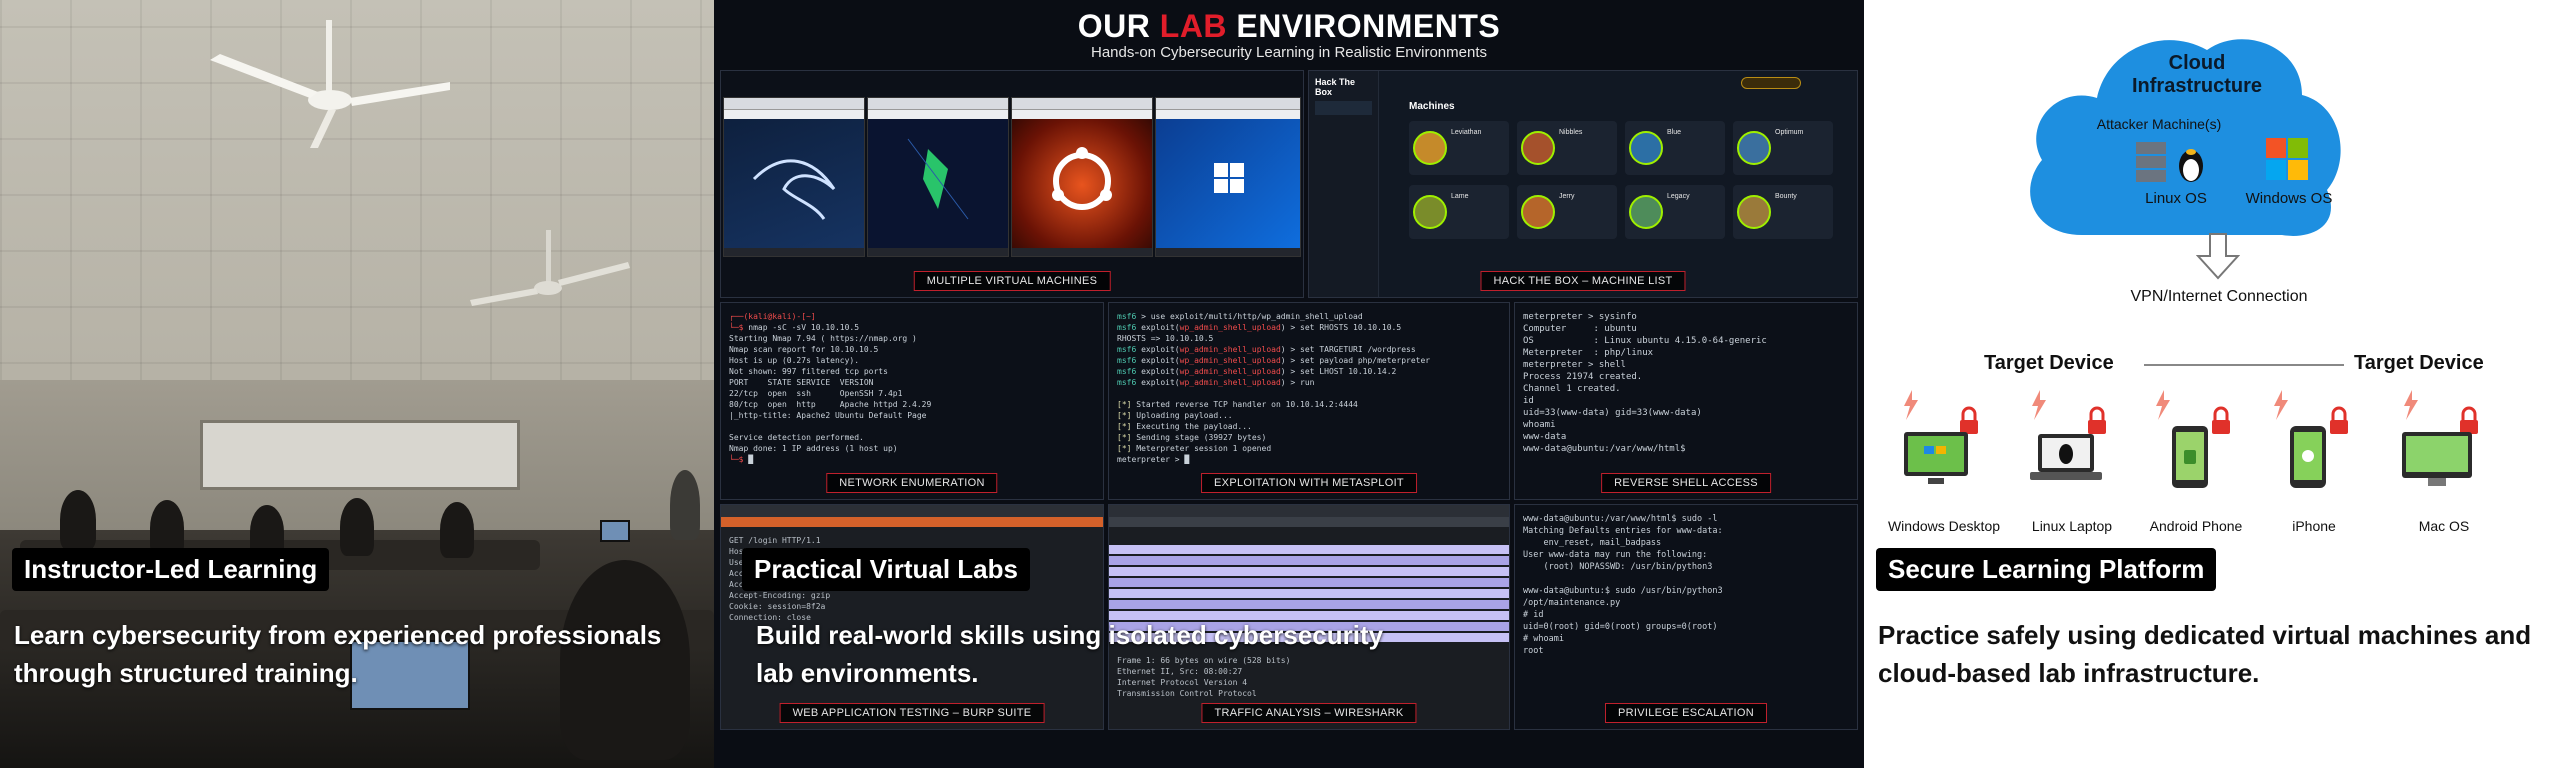  What do you see at coordinates (2159, 124) in the screenshot?
I see `attacker-label: Attacker Machine(s)` at bounding box center [2159, 124].